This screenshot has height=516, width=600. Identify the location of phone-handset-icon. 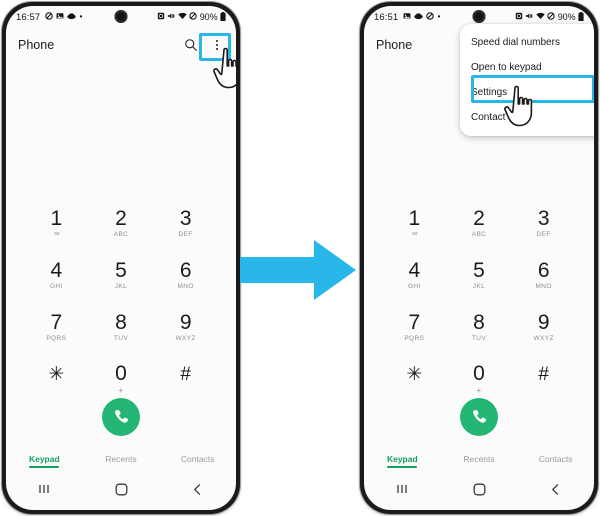
(122, 416).